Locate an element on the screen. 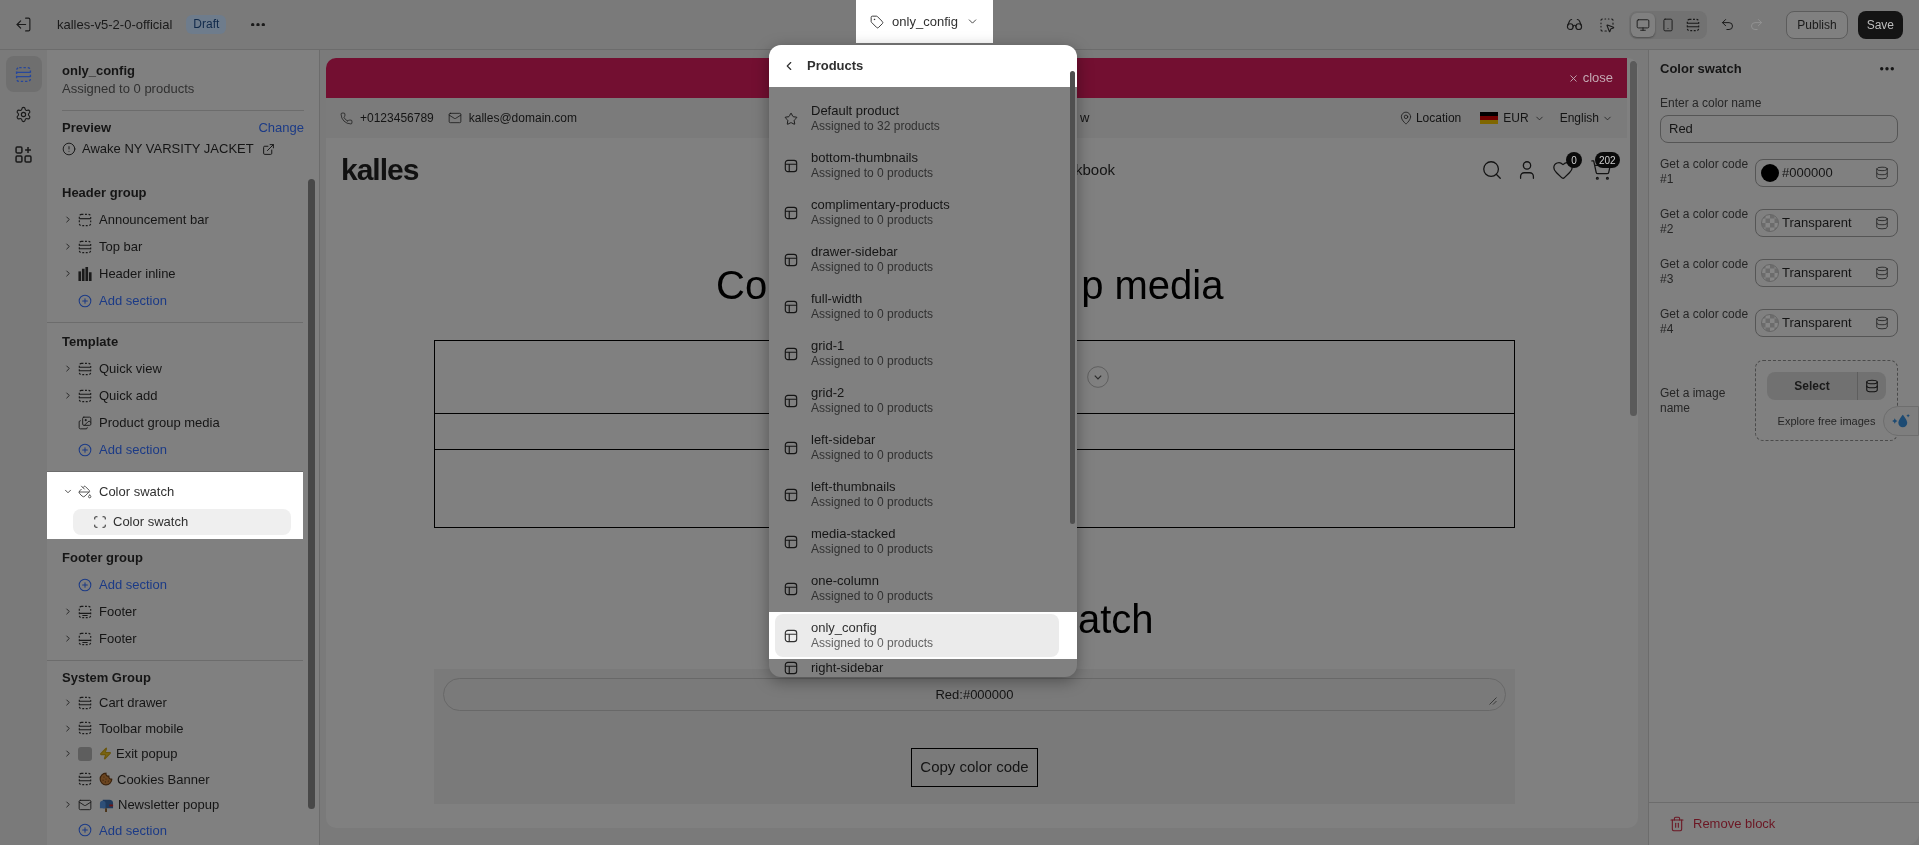 The height and width of the screenshot is (845, 1919). preview-label: Preview is located at coordinates (87, 128).